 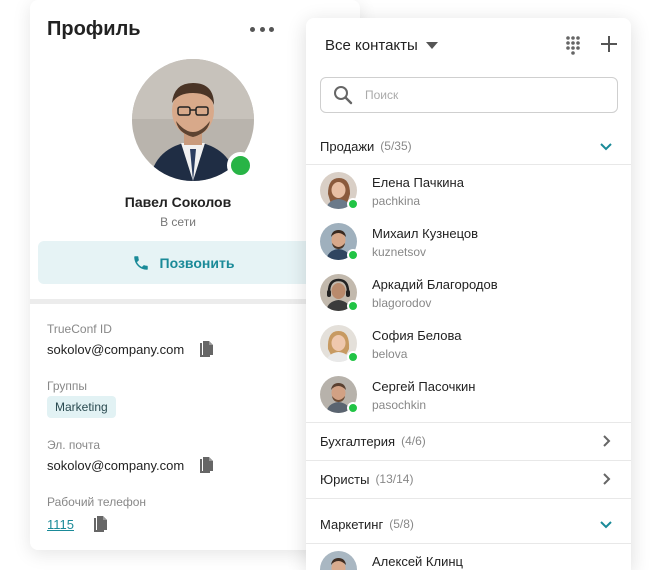 I want to click on trueconf-id-value: sokolov@company.com, so click(x=116, y=349).